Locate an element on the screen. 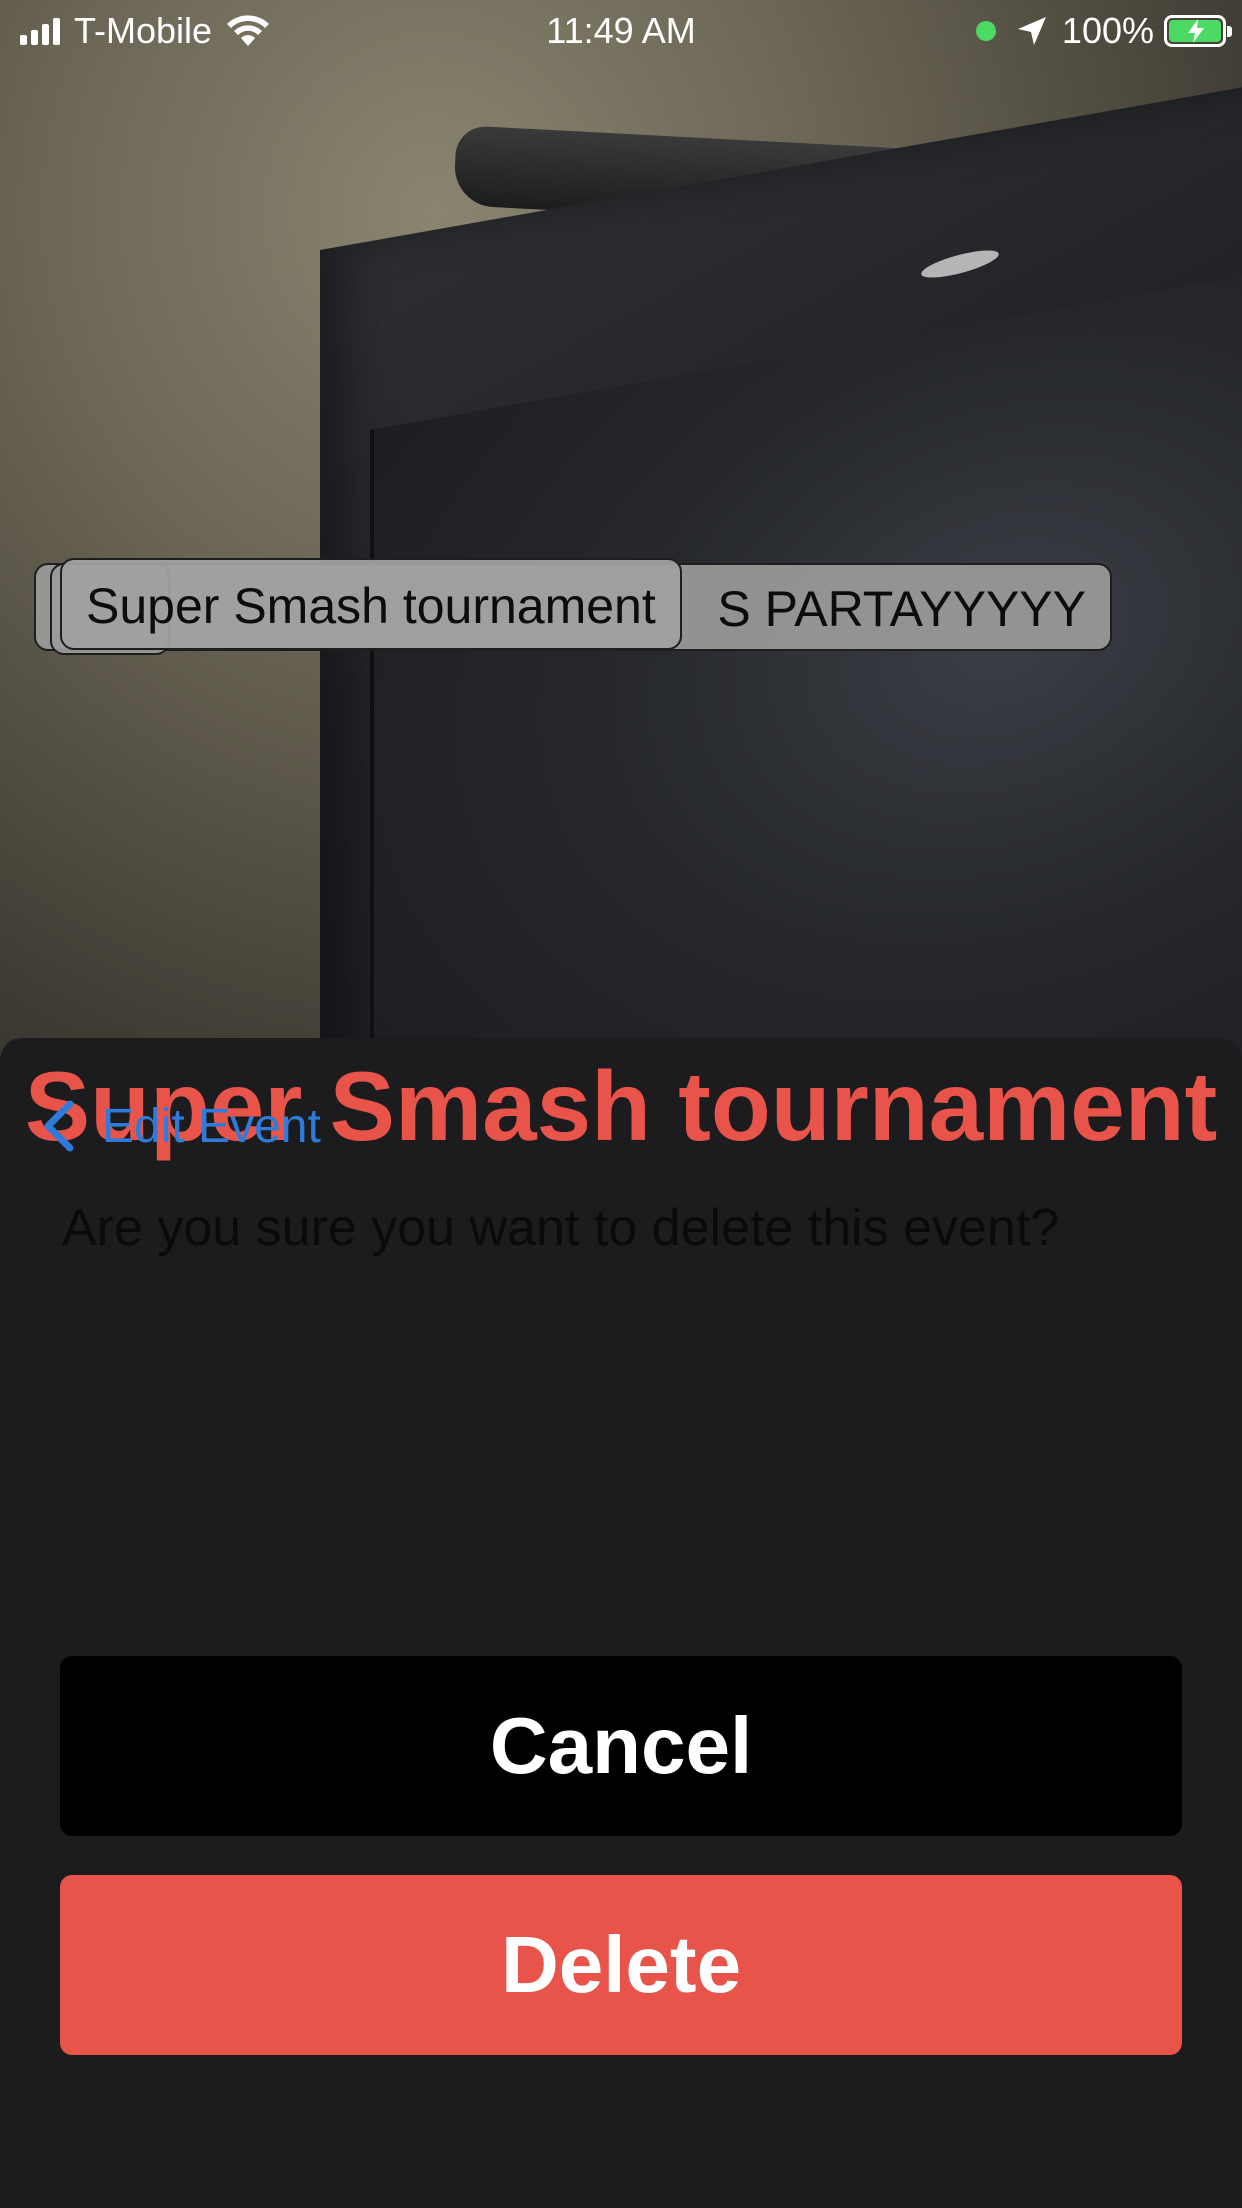 The height and width of the screenshot is (2208, 1242). location-arrow-icon is located at coordinates (1031, 31).